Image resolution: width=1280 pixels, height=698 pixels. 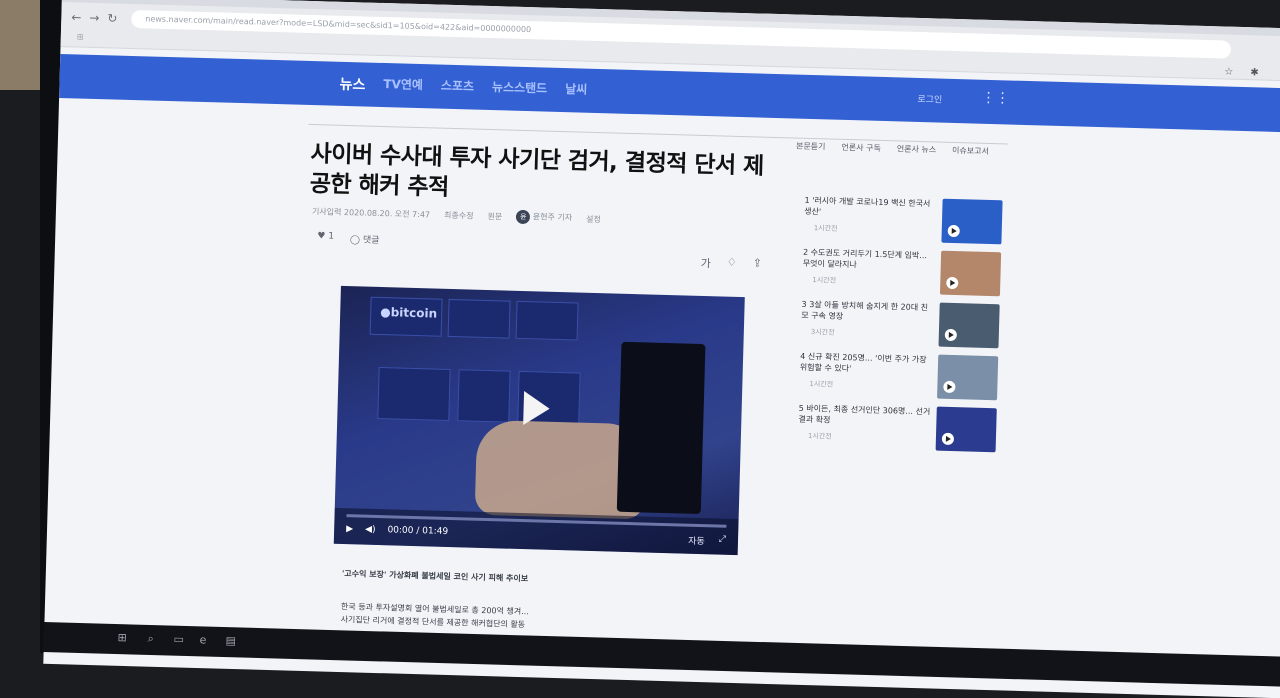 What do you see at coordinates (904, 380) in the screenshot?
I see `ranking-item: 4 신규 확진 205명... '이번 주가 가장 위험할 수 있다' 1시간전` at bounding box center [904, 380].